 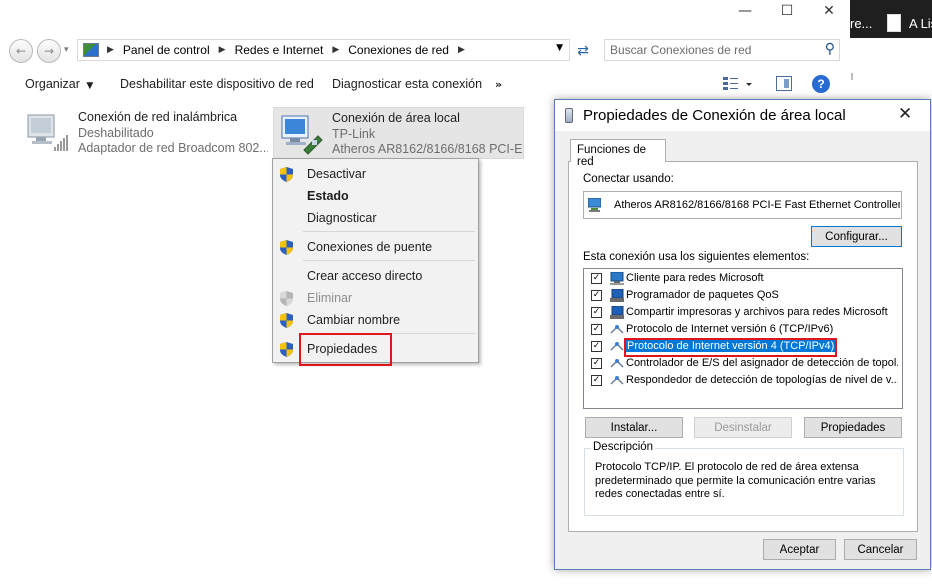 I want to click on menu-item-desactivar: Desactivar, so click(x=375, y=174).